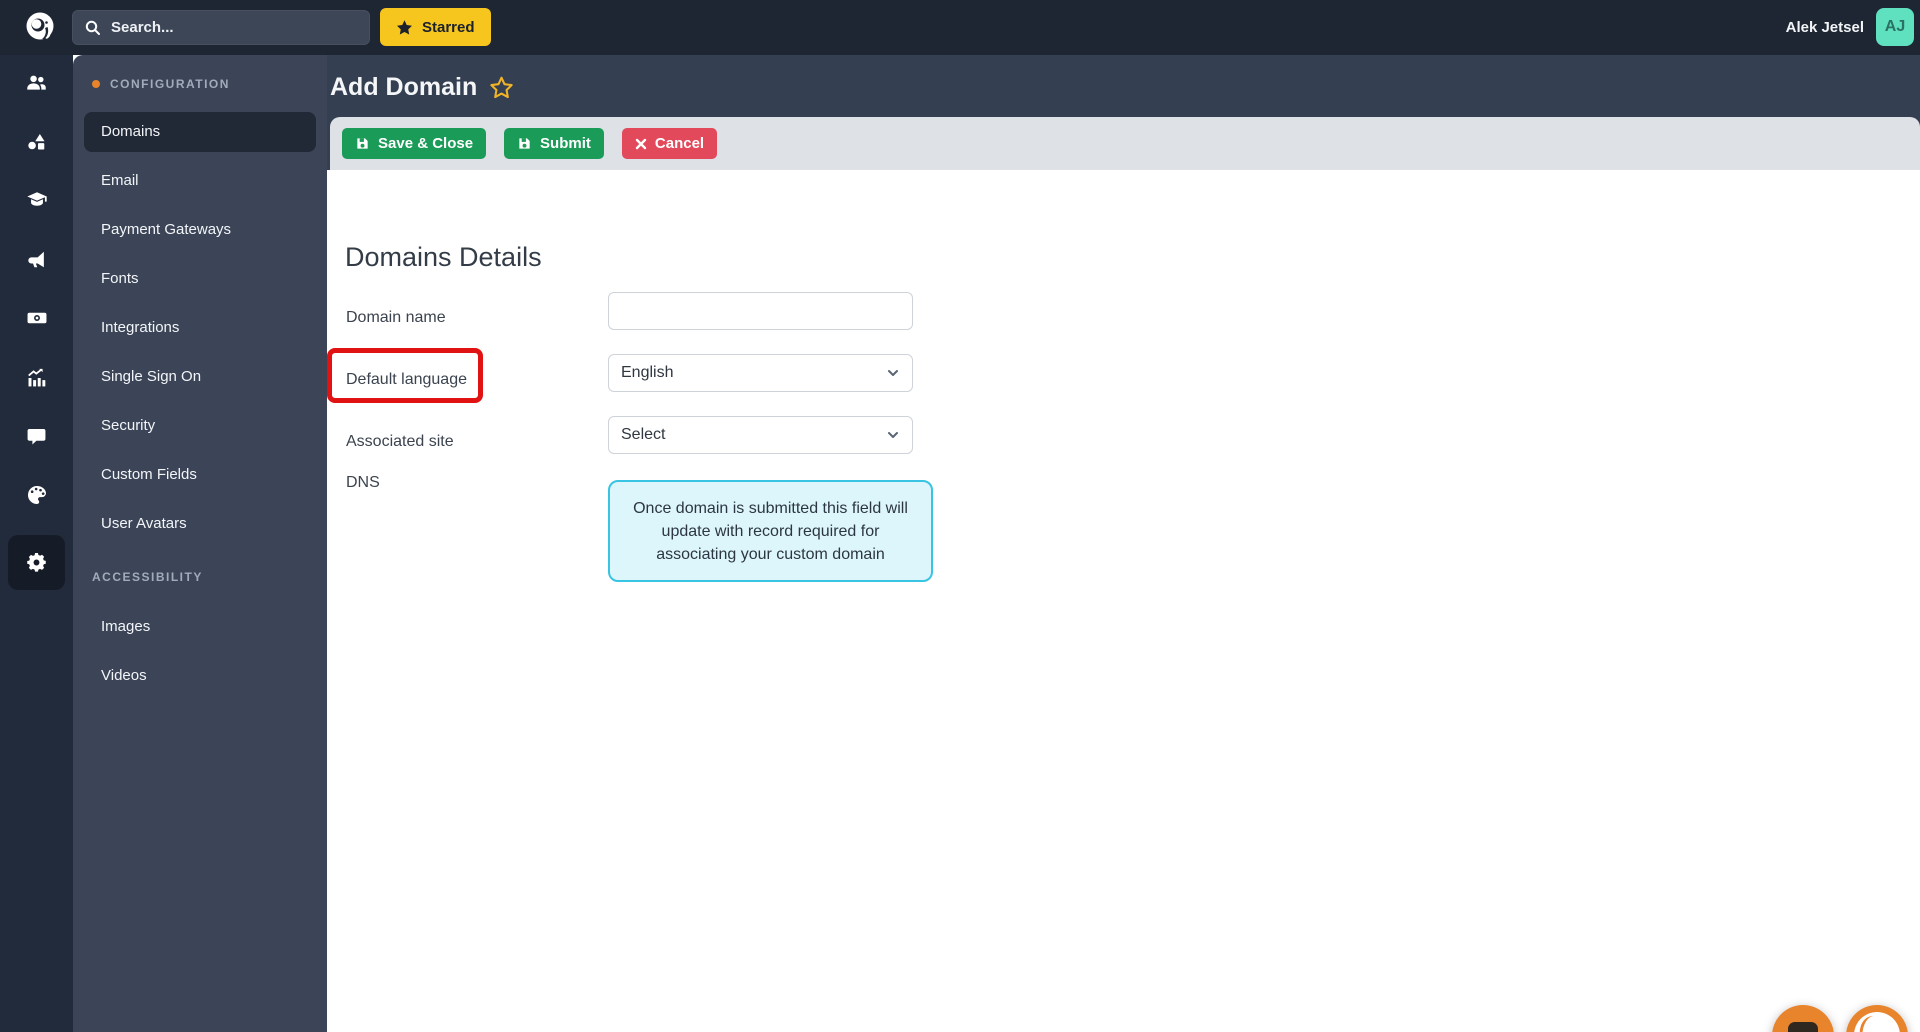 The image size is (1920, 1032). I want to click on sidebar-item-integrations: Integrations, so click(200, 328).